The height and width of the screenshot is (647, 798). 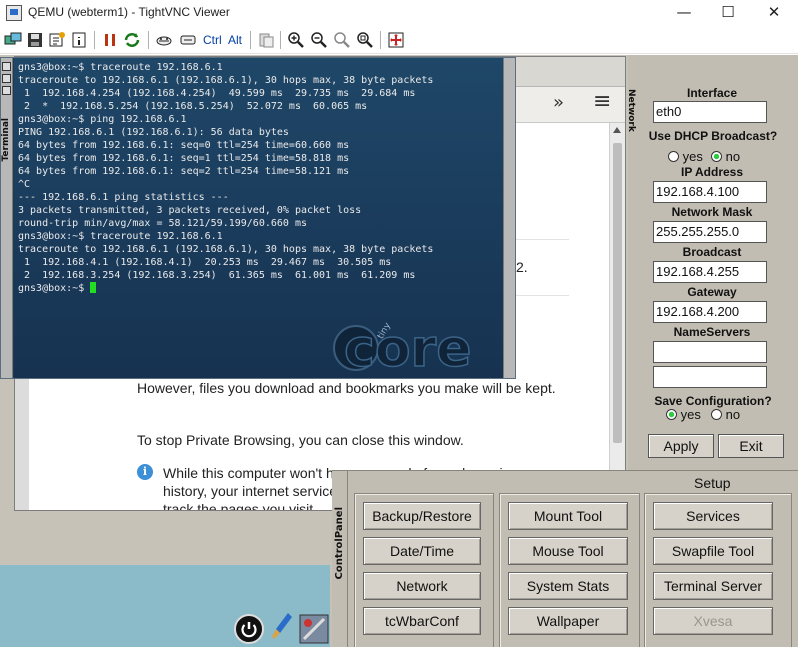 What do you see at coordinates (422, 586) in the screenshot?
I see `network-button: Network` at bounding box center [422, 586].